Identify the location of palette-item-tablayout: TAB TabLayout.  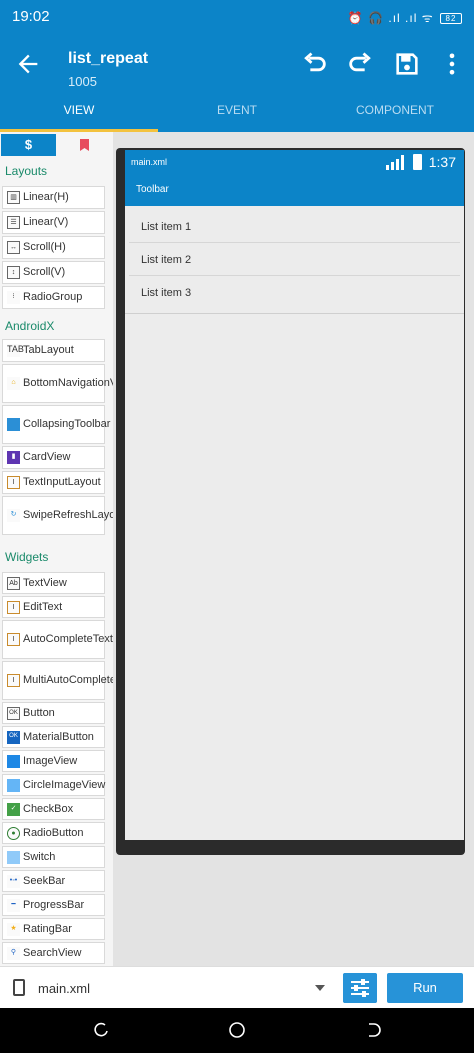
(53, 350).